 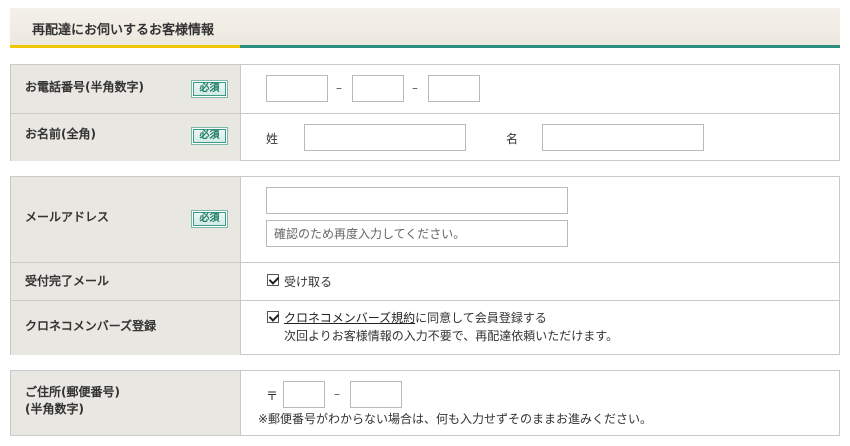 I want to click on email-confirm-field, so click(x=417, y=233).